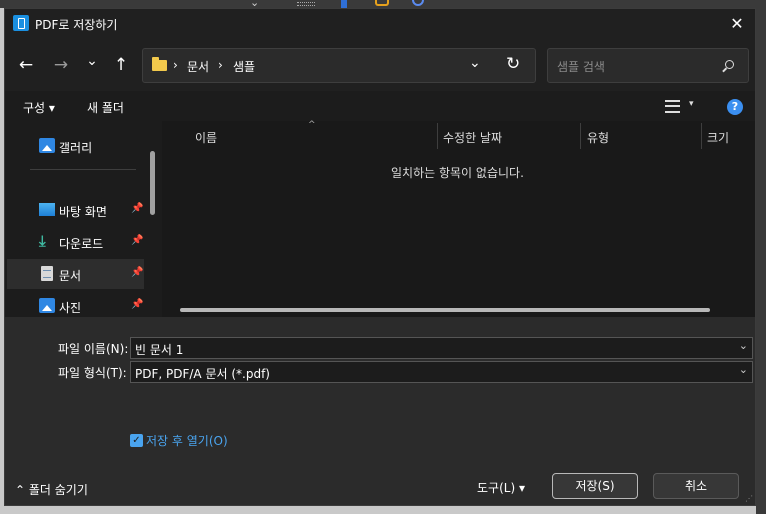 This screenshot has height=514, width=766. I want to click on sidebar-item-desktop: 바탕 화면 📌, so click(75, 210).